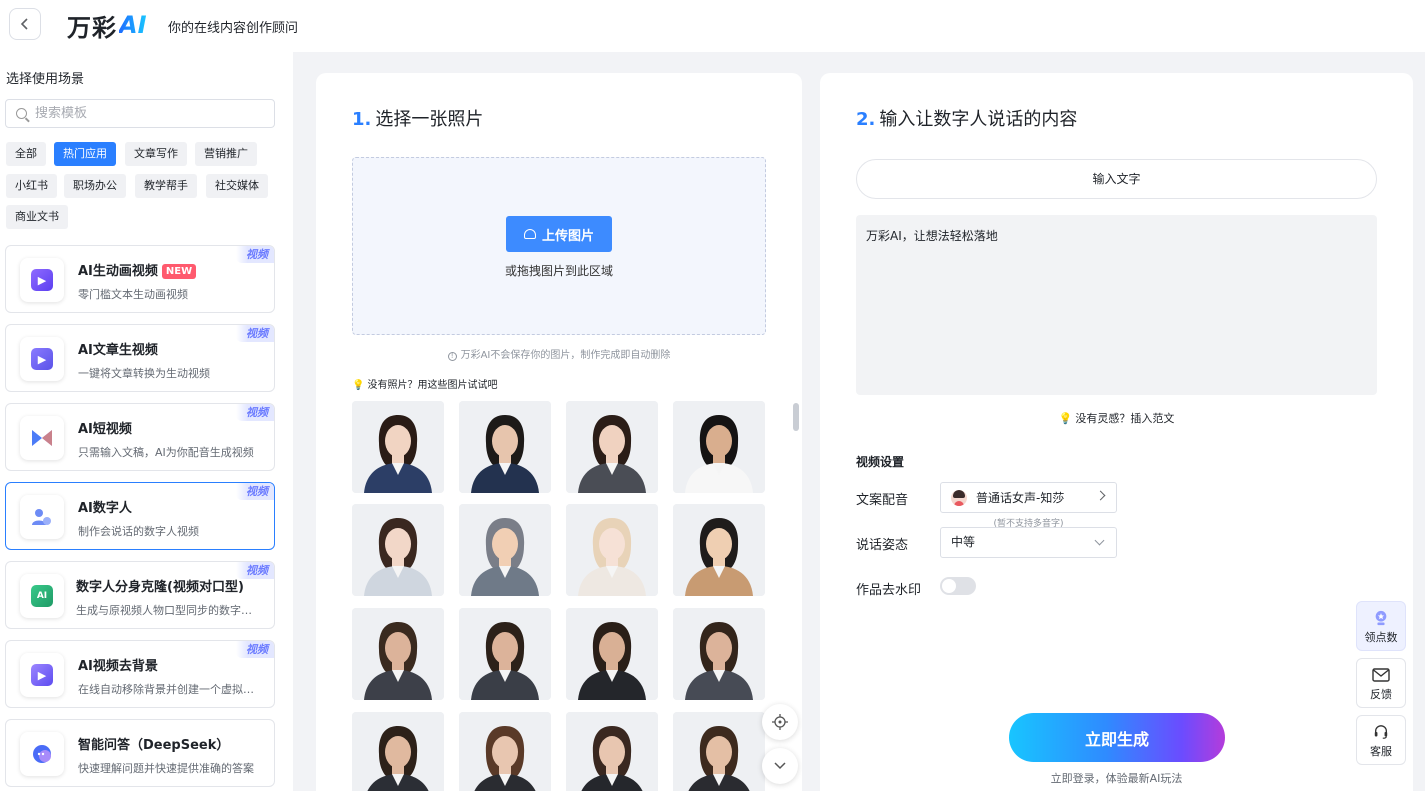 The height and width of the screenshot is (791, 1425). Describe the element at coordinates (118, 350) in the screenshot. I see `card-title: AI文章生视频` at that location.